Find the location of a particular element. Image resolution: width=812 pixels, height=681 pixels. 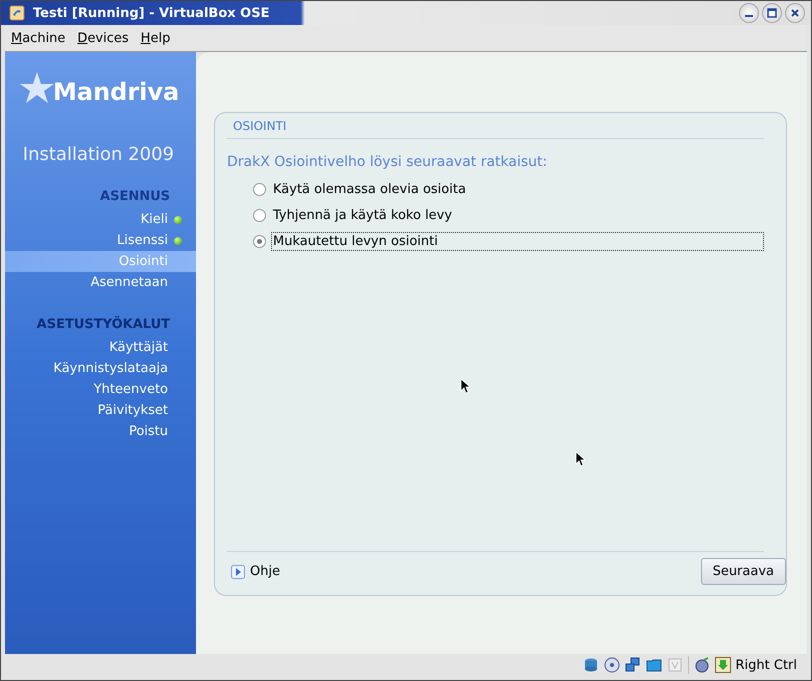

menu-item: Help is located at coordinates (155, 38).